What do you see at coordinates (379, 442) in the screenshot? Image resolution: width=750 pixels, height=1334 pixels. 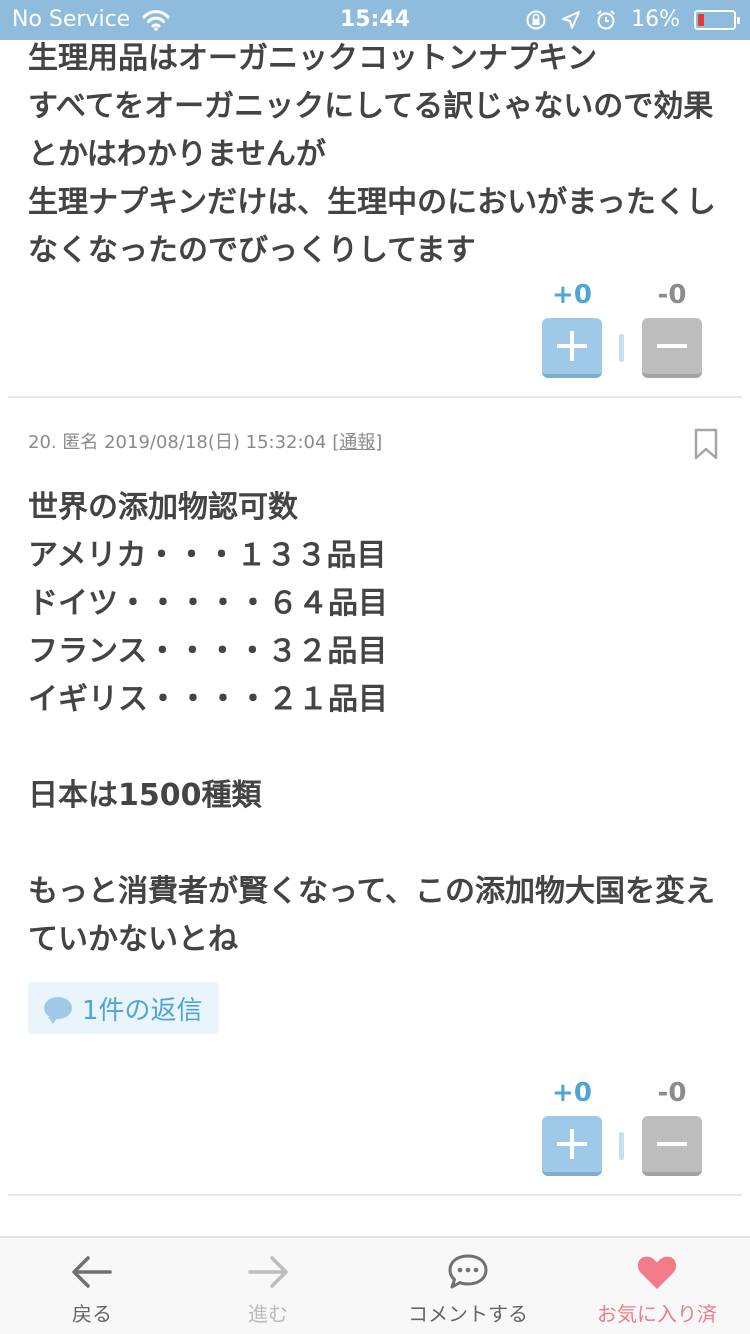 I see `report-close: ]` at bounding box center [379, 442].